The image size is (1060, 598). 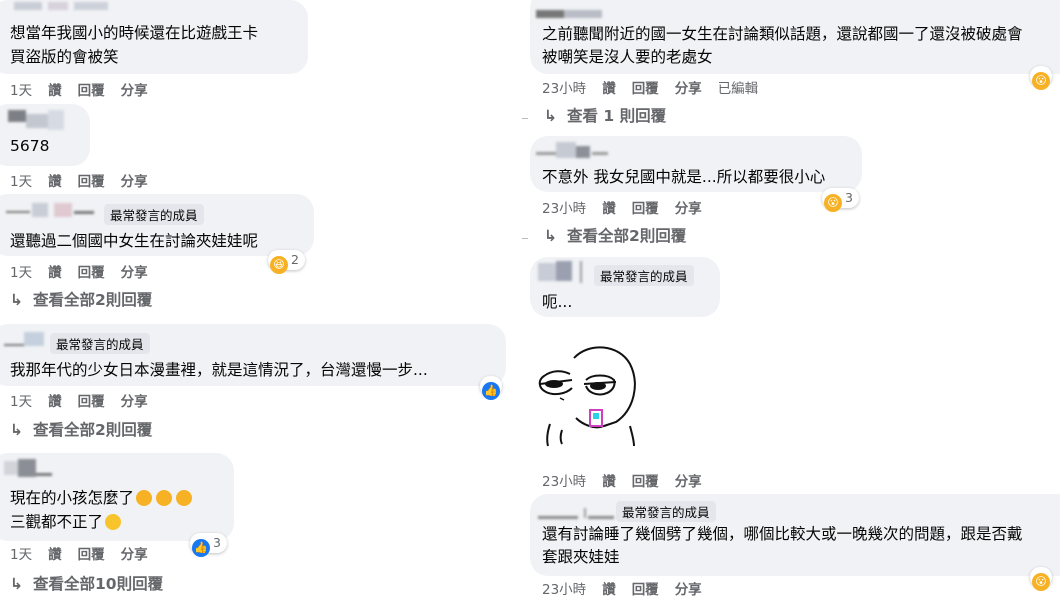 What do you see at coordinates (738, 89) in the screenshot?
I see `edited-label: 已編輯` at bounding box center [738, 89].